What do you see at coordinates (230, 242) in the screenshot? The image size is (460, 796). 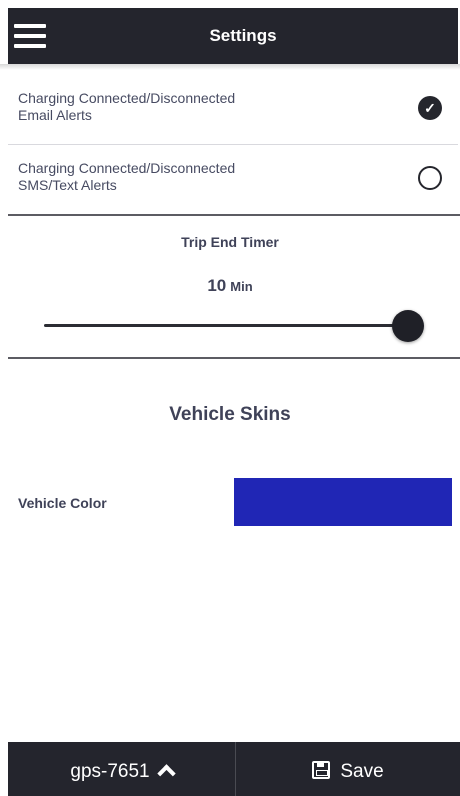 I see `trip-end-timer-title: Trip End Timer` at bounding box center [230, 242].